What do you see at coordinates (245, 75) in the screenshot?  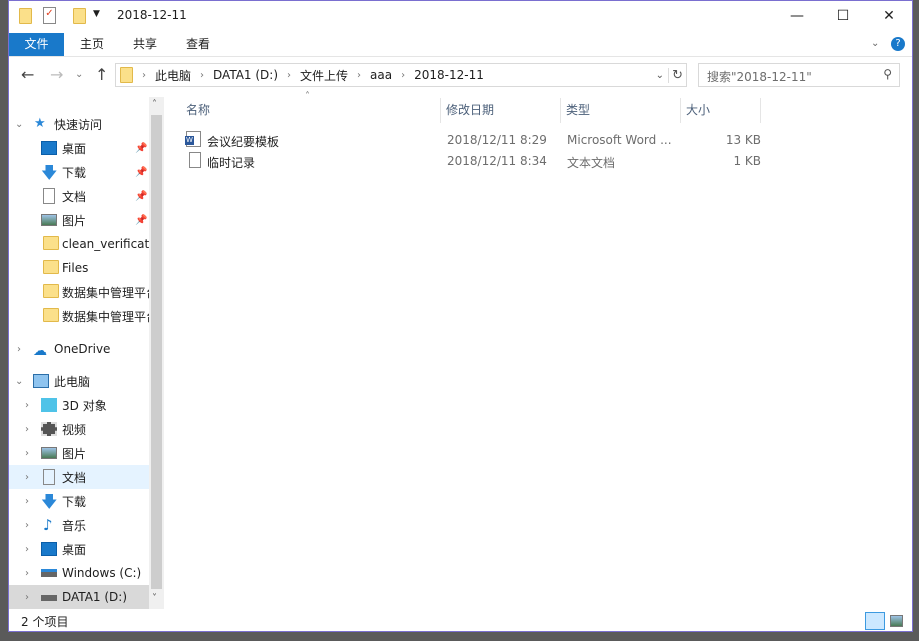 I see `breadcrumb-item: DATA1 (D:)` at bounding box center [245, 75].